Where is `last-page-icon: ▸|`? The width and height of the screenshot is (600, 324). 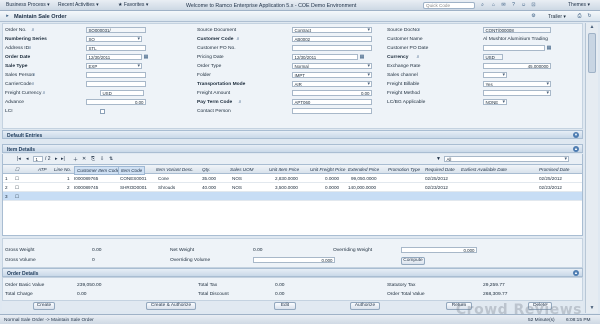
last-page-icon: ▸| is located at coordinates (63, 159).